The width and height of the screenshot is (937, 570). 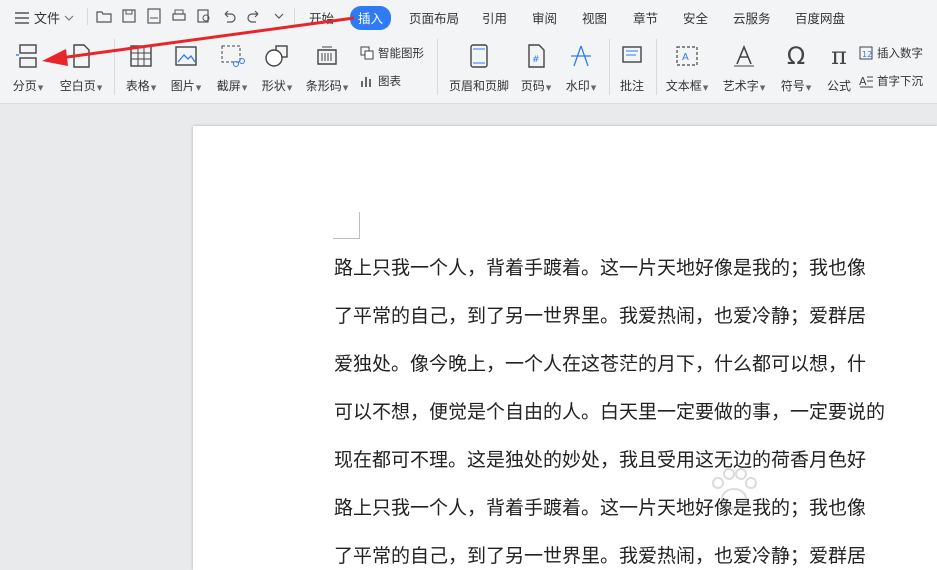 What do you see at coordinates (683, 86) in the screenshot?
I see `textbox-label: 文本框` at bounding box center [683, 86].